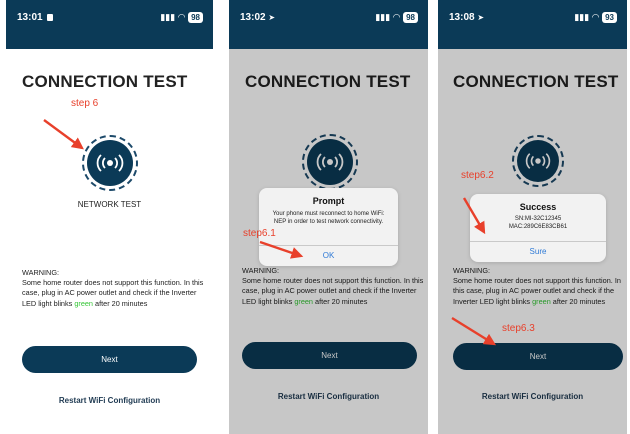 The width and height of the screenshot is (630, 434). Describe the element at coordinates (50, 17) in the screenshot. I see `camera-icon` at that location.